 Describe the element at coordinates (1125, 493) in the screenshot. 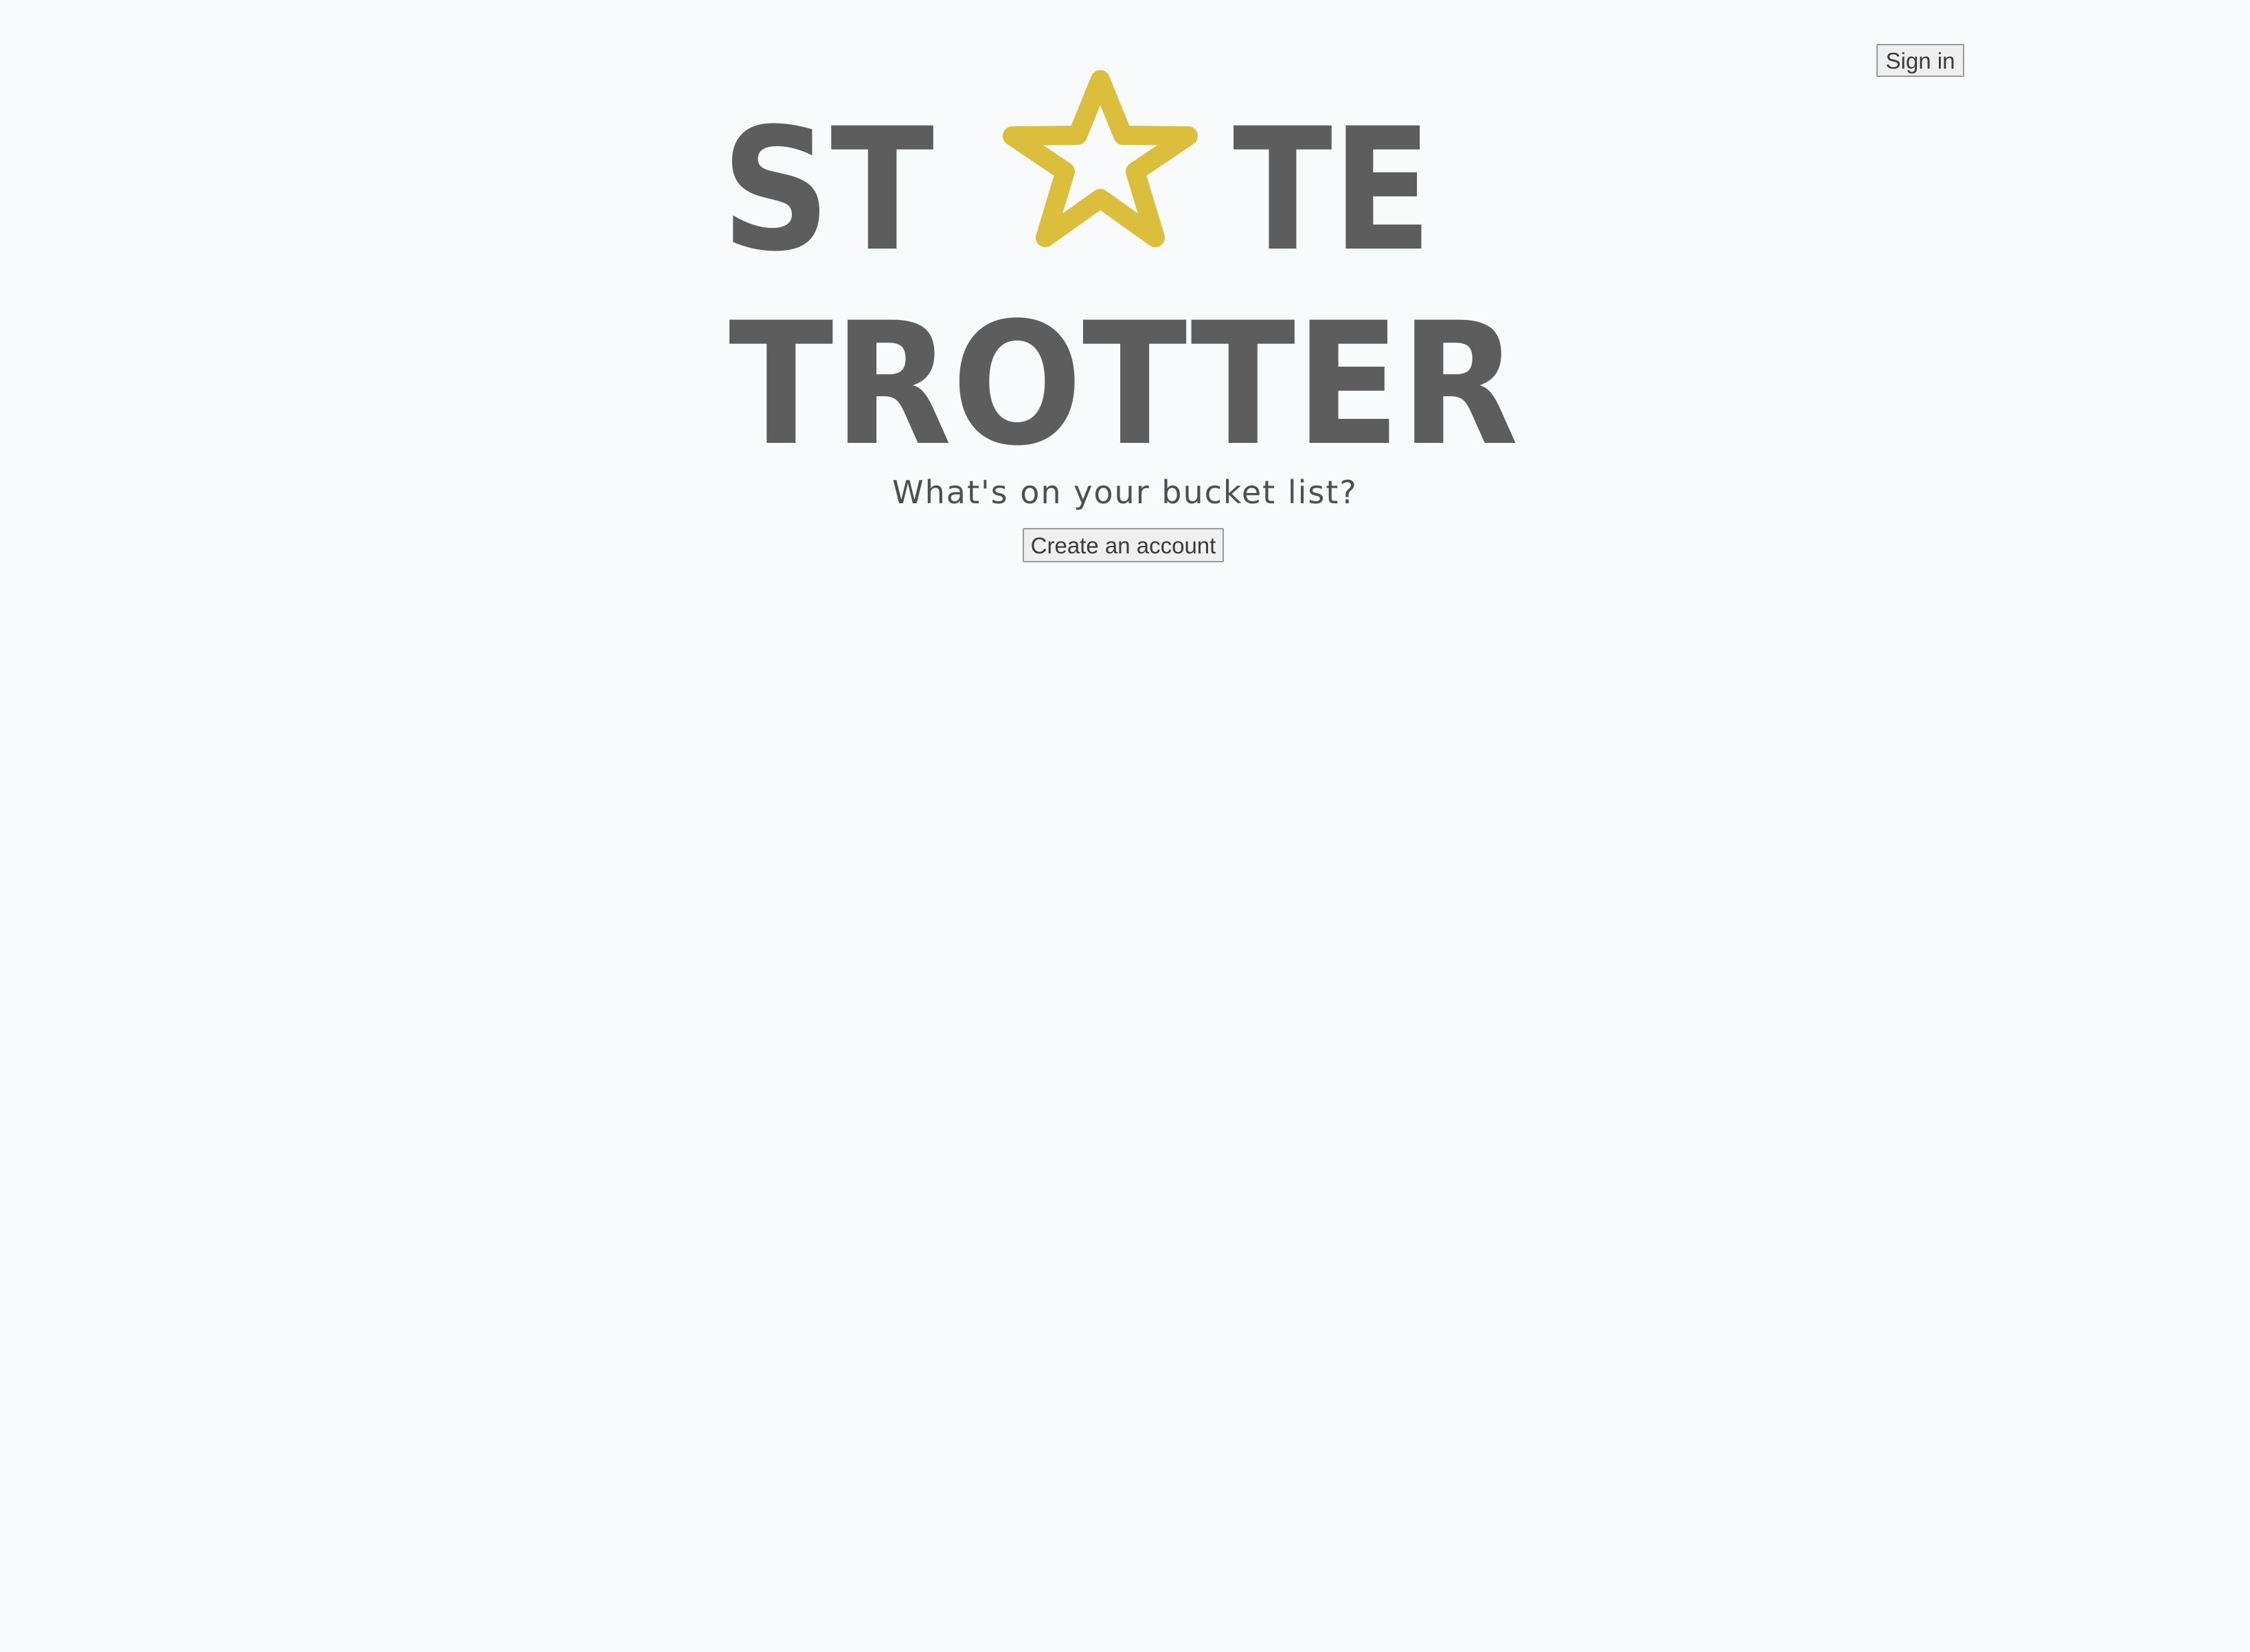

I see `tagline: What's on your bucket list?` at that location.